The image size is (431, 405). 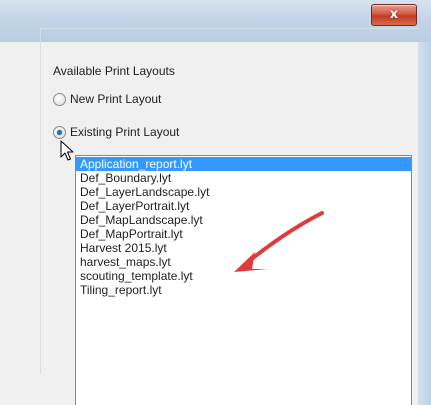 I want to click on mouse-pointer-icon, so click(x=67, y=150).